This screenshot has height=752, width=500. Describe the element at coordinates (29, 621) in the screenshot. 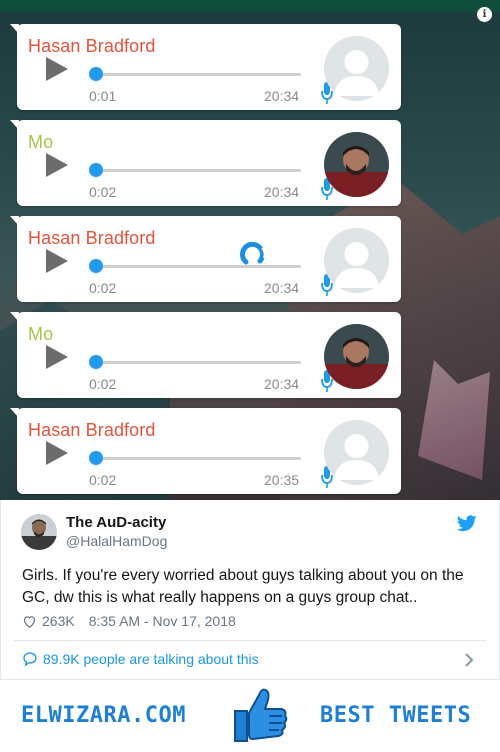

I see `heart-icon` at that location.